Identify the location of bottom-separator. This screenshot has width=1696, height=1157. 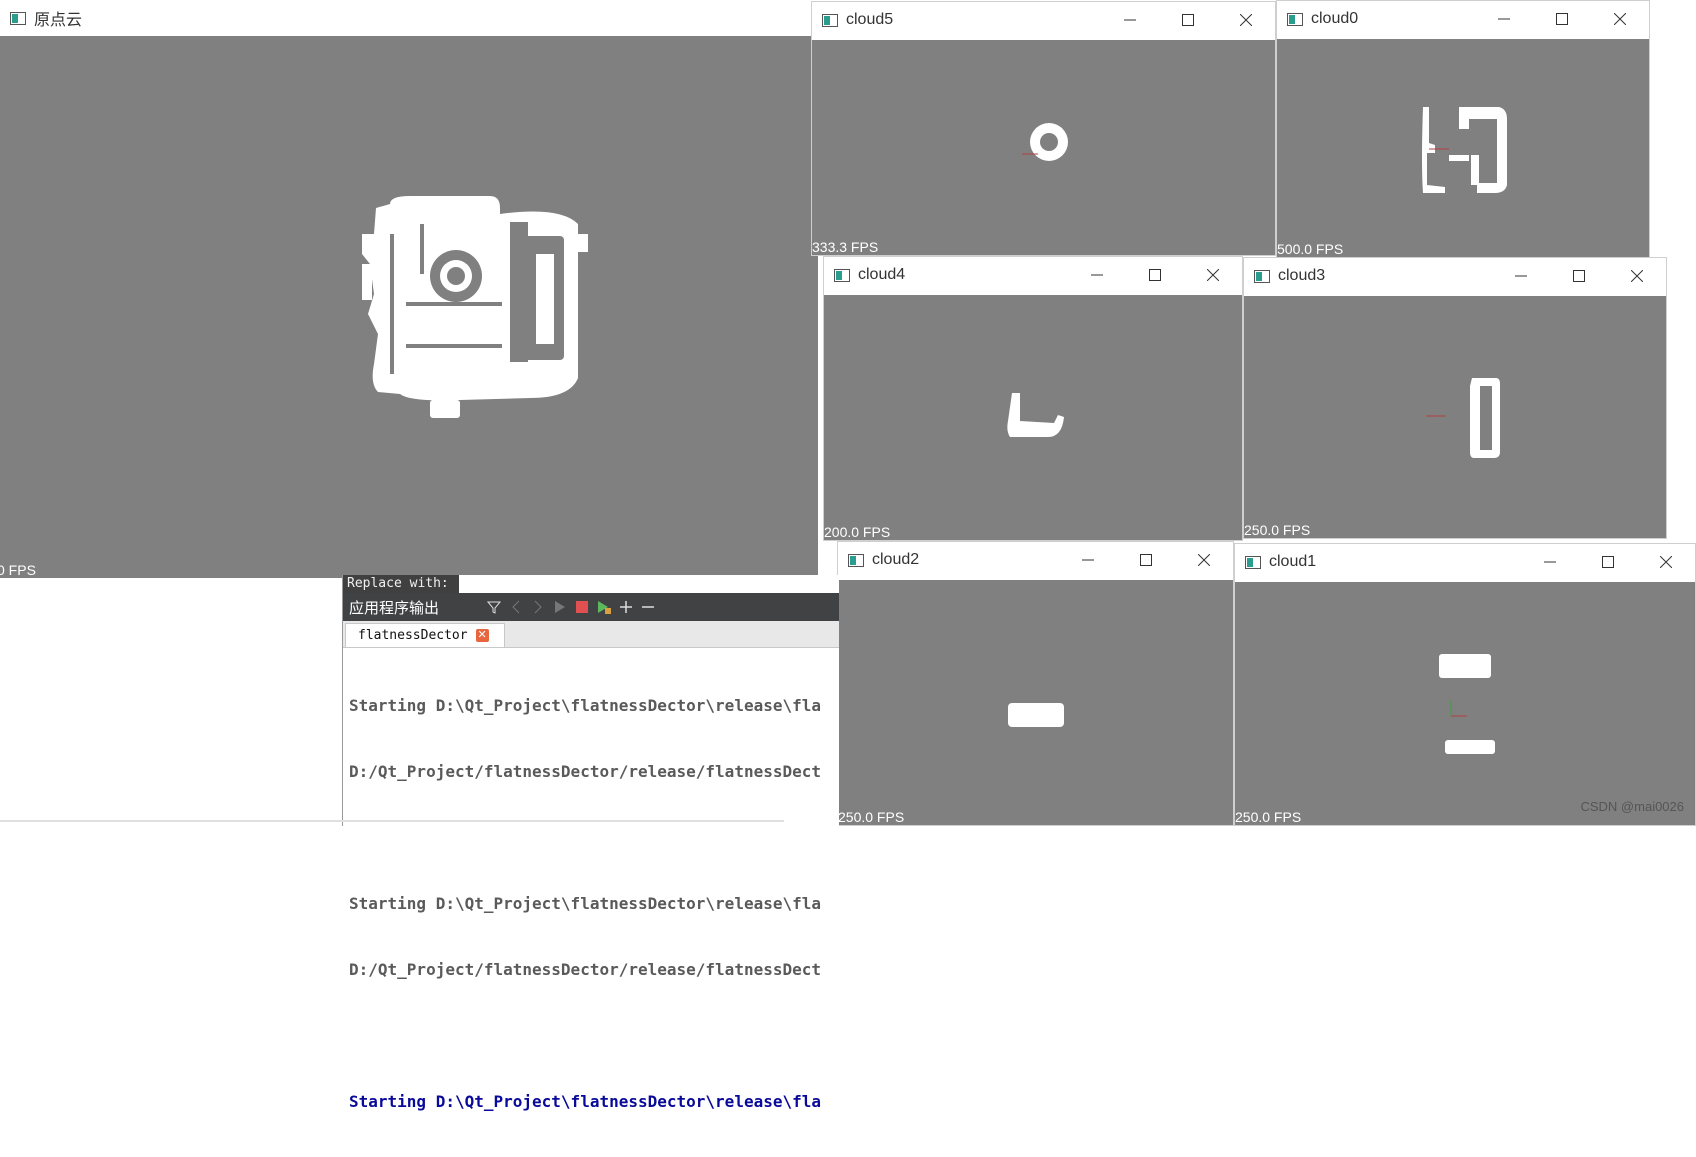
(392, 821).